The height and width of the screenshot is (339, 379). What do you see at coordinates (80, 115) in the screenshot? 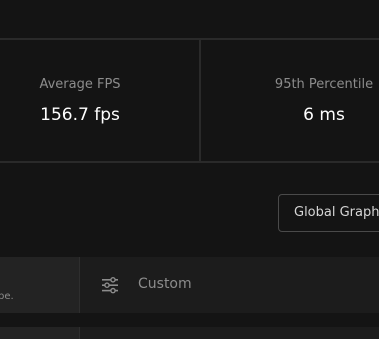
I see `average-fps-value: 156.7 fps` at bounding box center [80, 115].